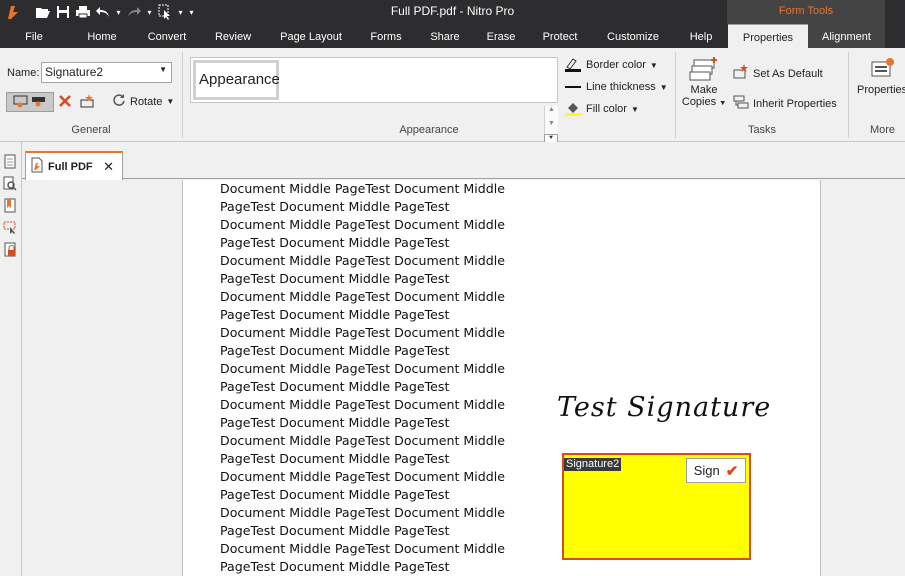 This screenshot has width=905, height=576. What do you see at coordinates (134, 12) in the screenshot?
I see `redo-icon` at bounding box center [134, 12].